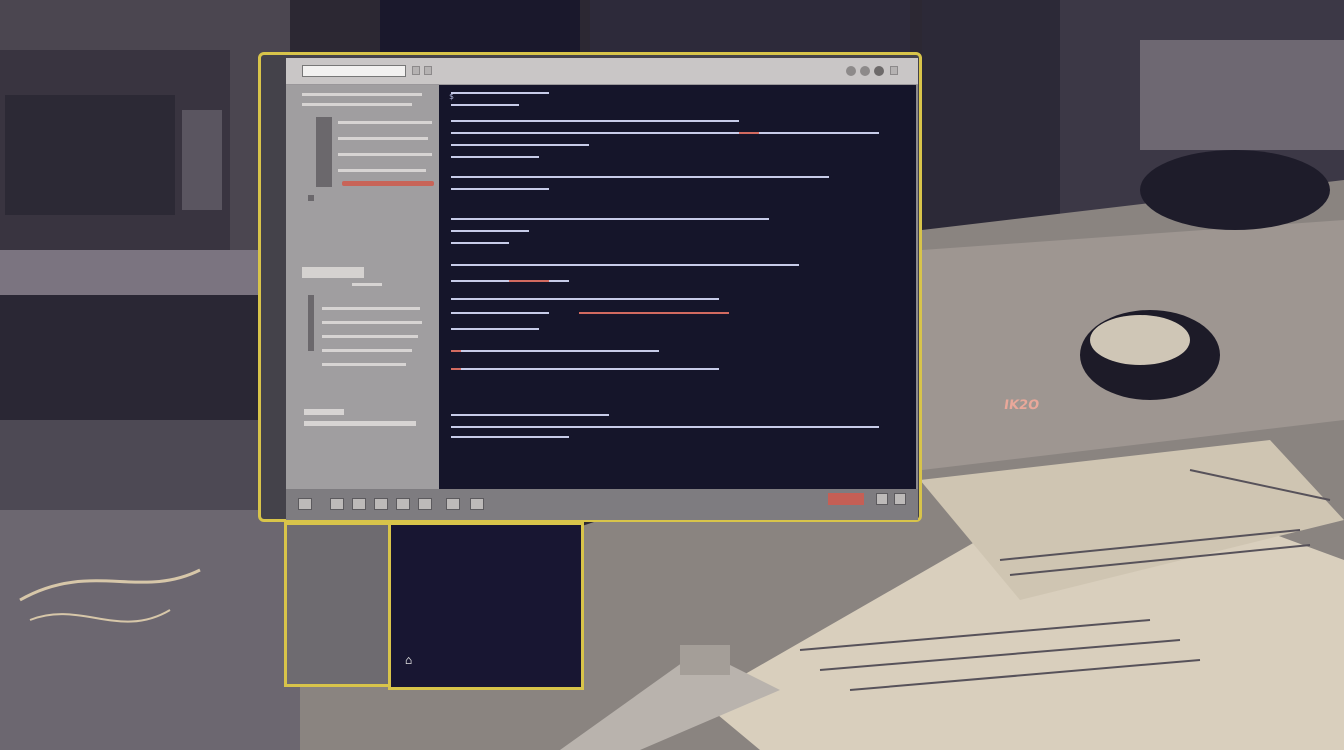  I want to click on minimize-icon, so click(851, 71).